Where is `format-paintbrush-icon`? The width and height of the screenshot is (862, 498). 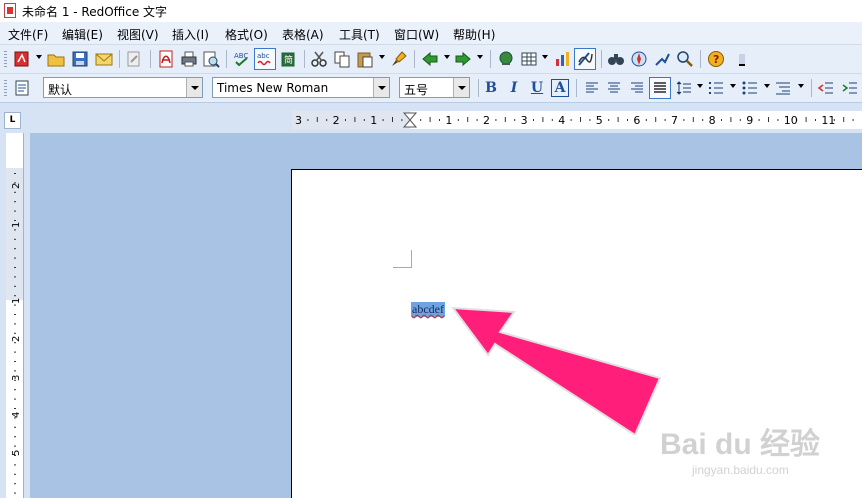
format-paintbrush-icon is located at coordinates (399, 59).